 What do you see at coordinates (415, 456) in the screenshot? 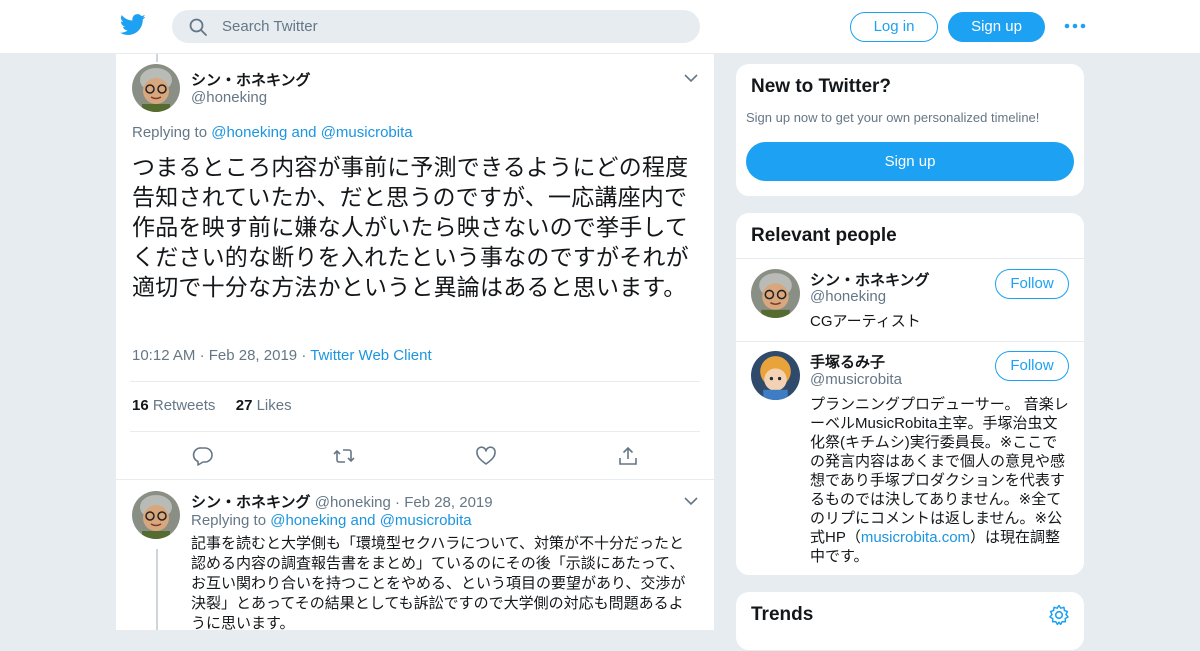
I see `tweet-actions` at bounding box center [415, 456].